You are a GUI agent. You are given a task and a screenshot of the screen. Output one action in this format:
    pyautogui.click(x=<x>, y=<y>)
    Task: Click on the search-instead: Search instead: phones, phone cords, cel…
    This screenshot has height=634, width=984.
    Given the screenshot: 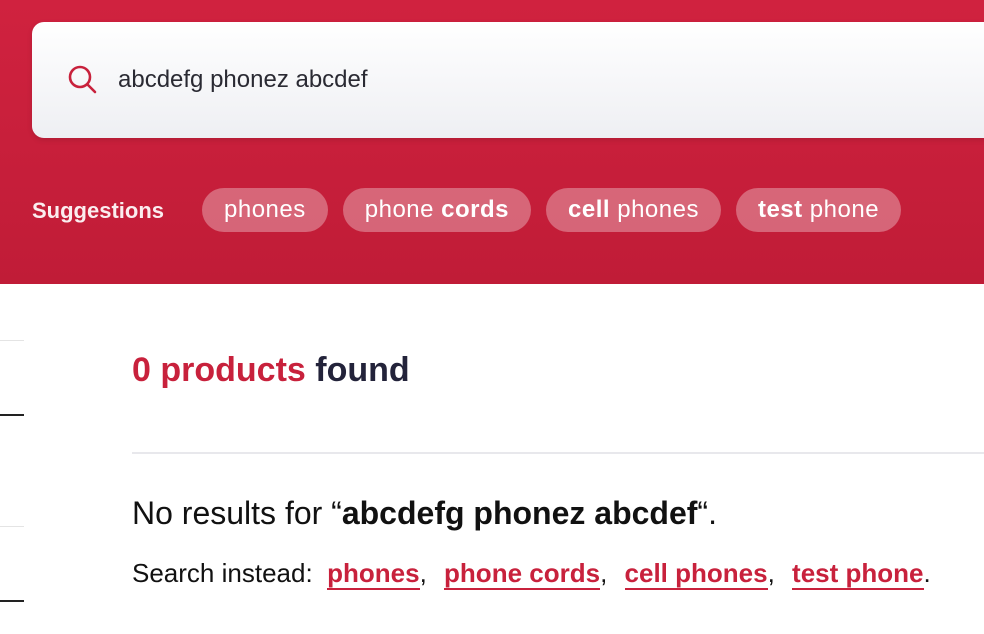 What is the action you would take?
    pyautogui.click(x=531, y=574)
    